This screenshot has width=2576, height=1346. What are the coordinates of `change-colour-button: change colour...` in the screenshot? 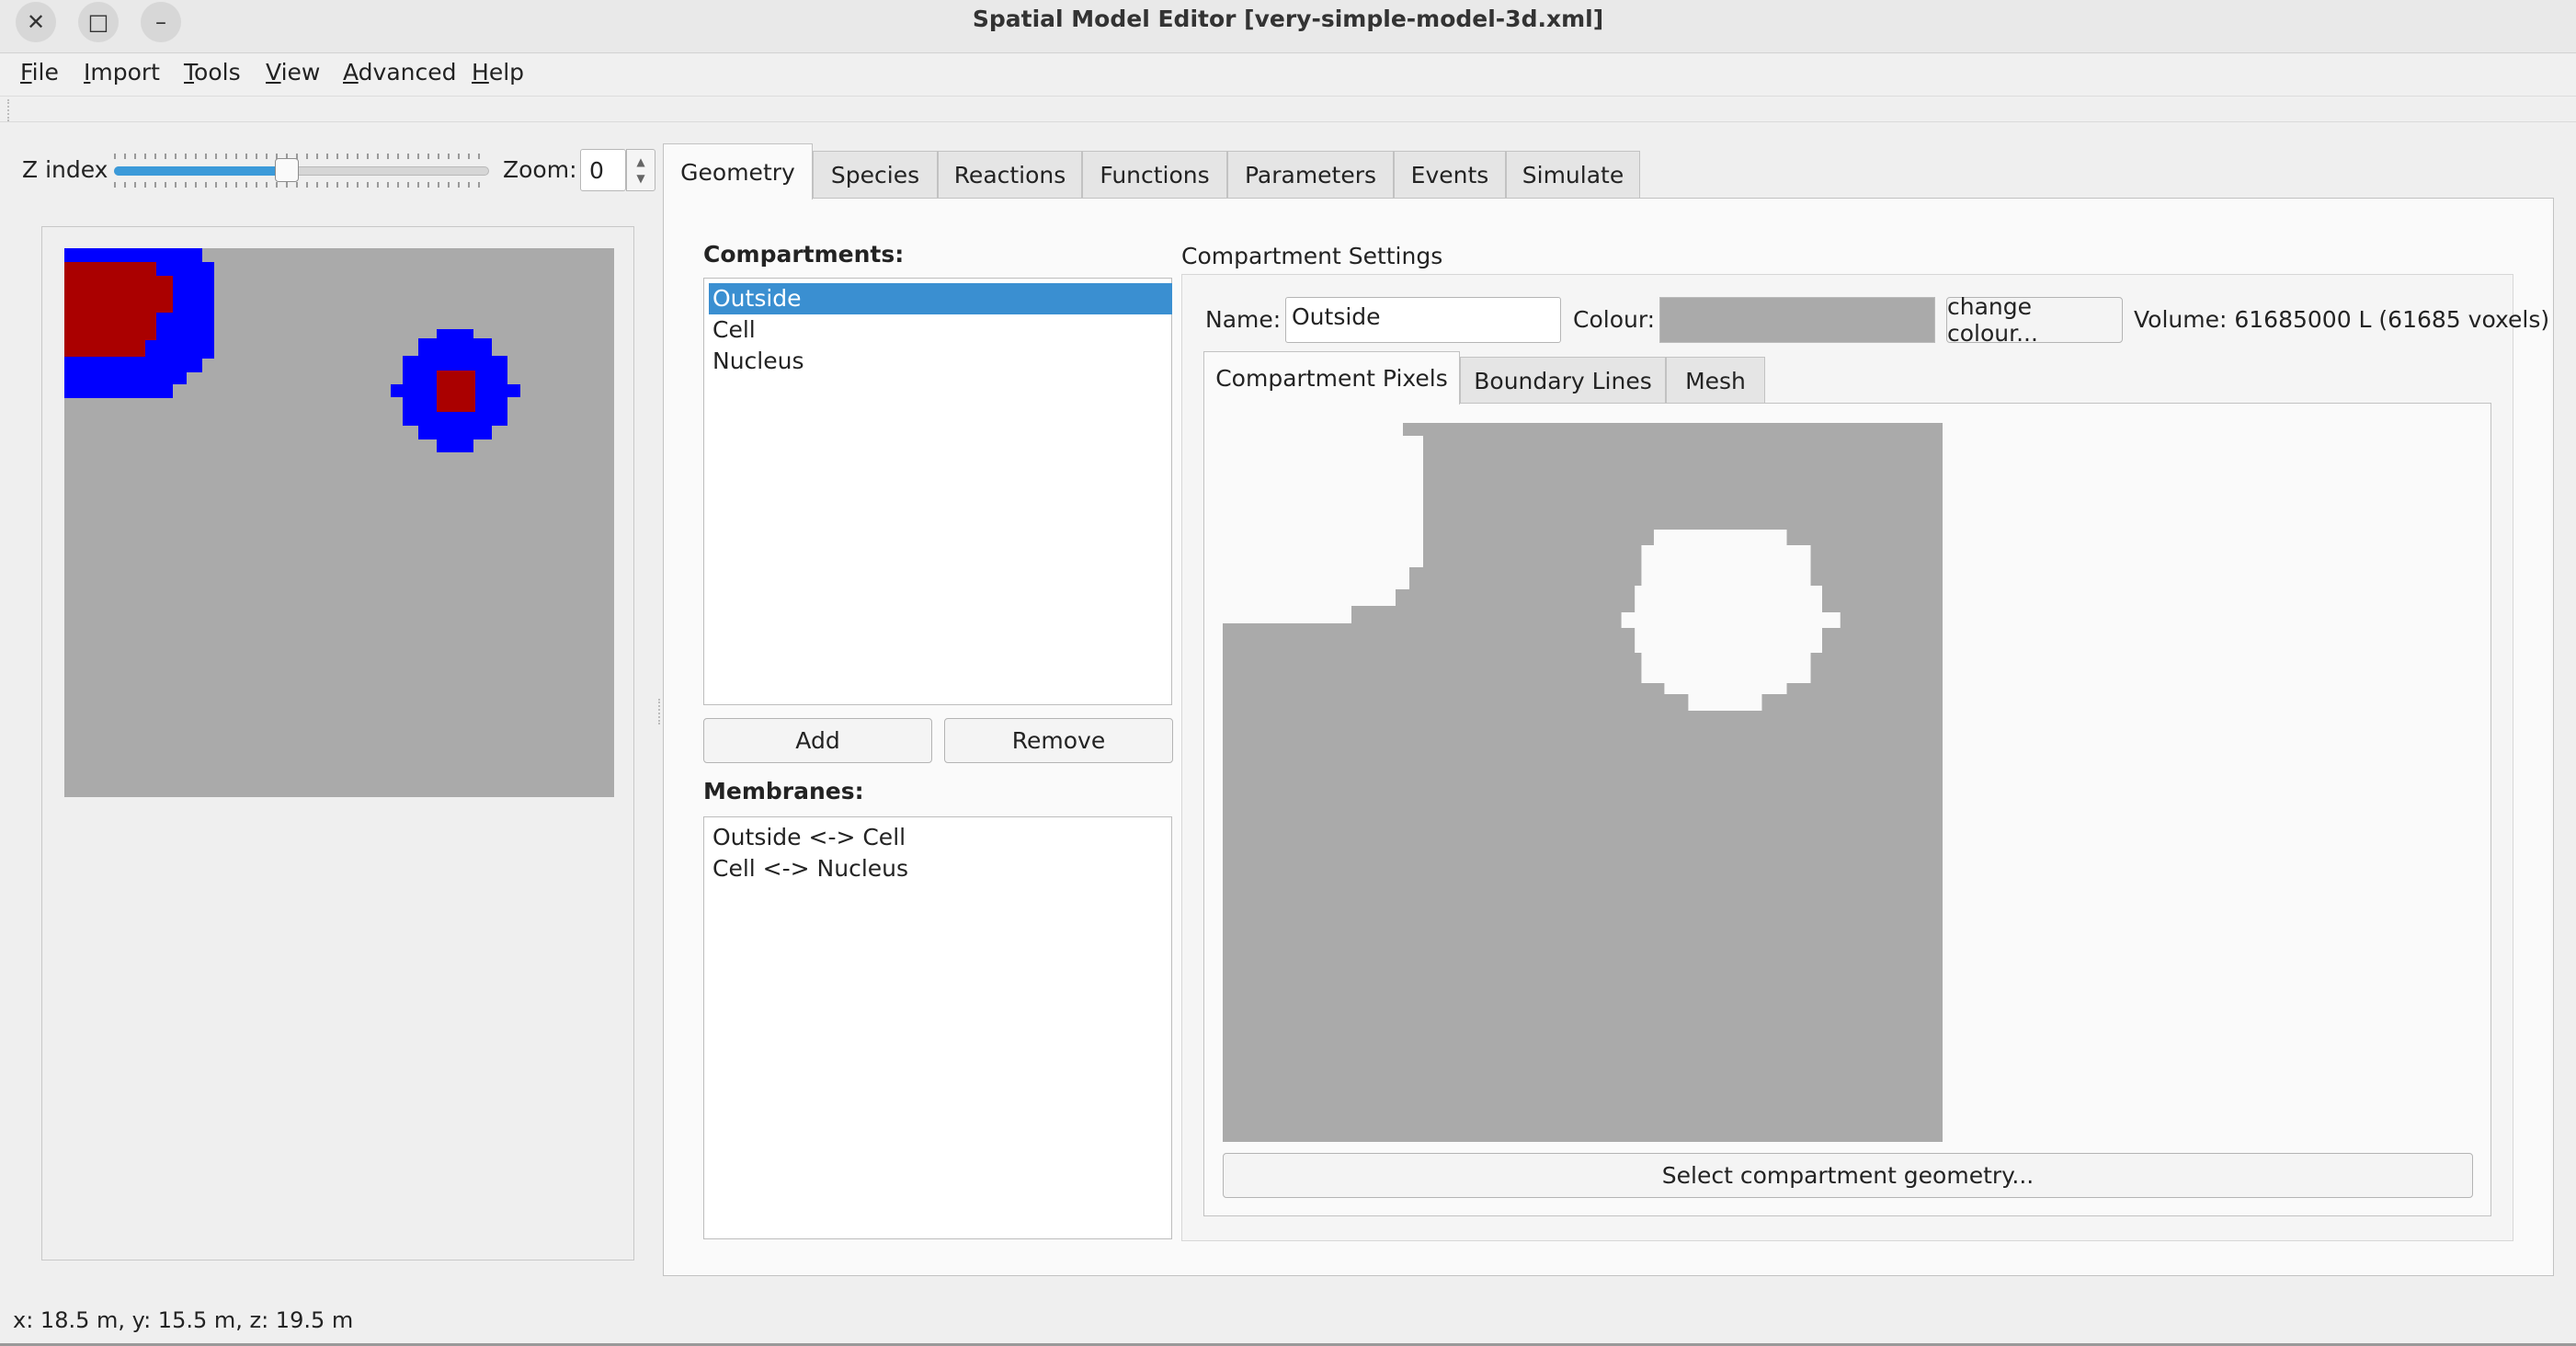 It's located at (2034, 320).